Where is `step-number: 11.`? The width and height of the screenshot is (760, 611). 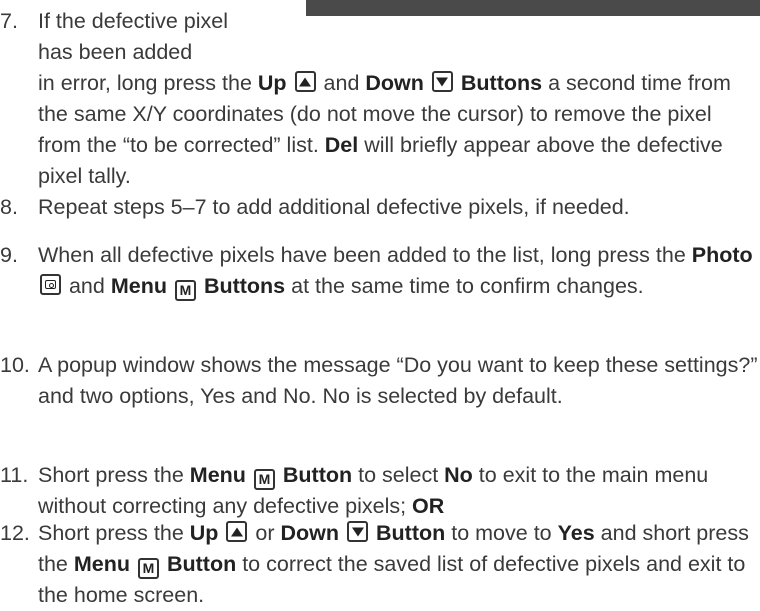 step-number: 11. is located at coordinates (14, 475).